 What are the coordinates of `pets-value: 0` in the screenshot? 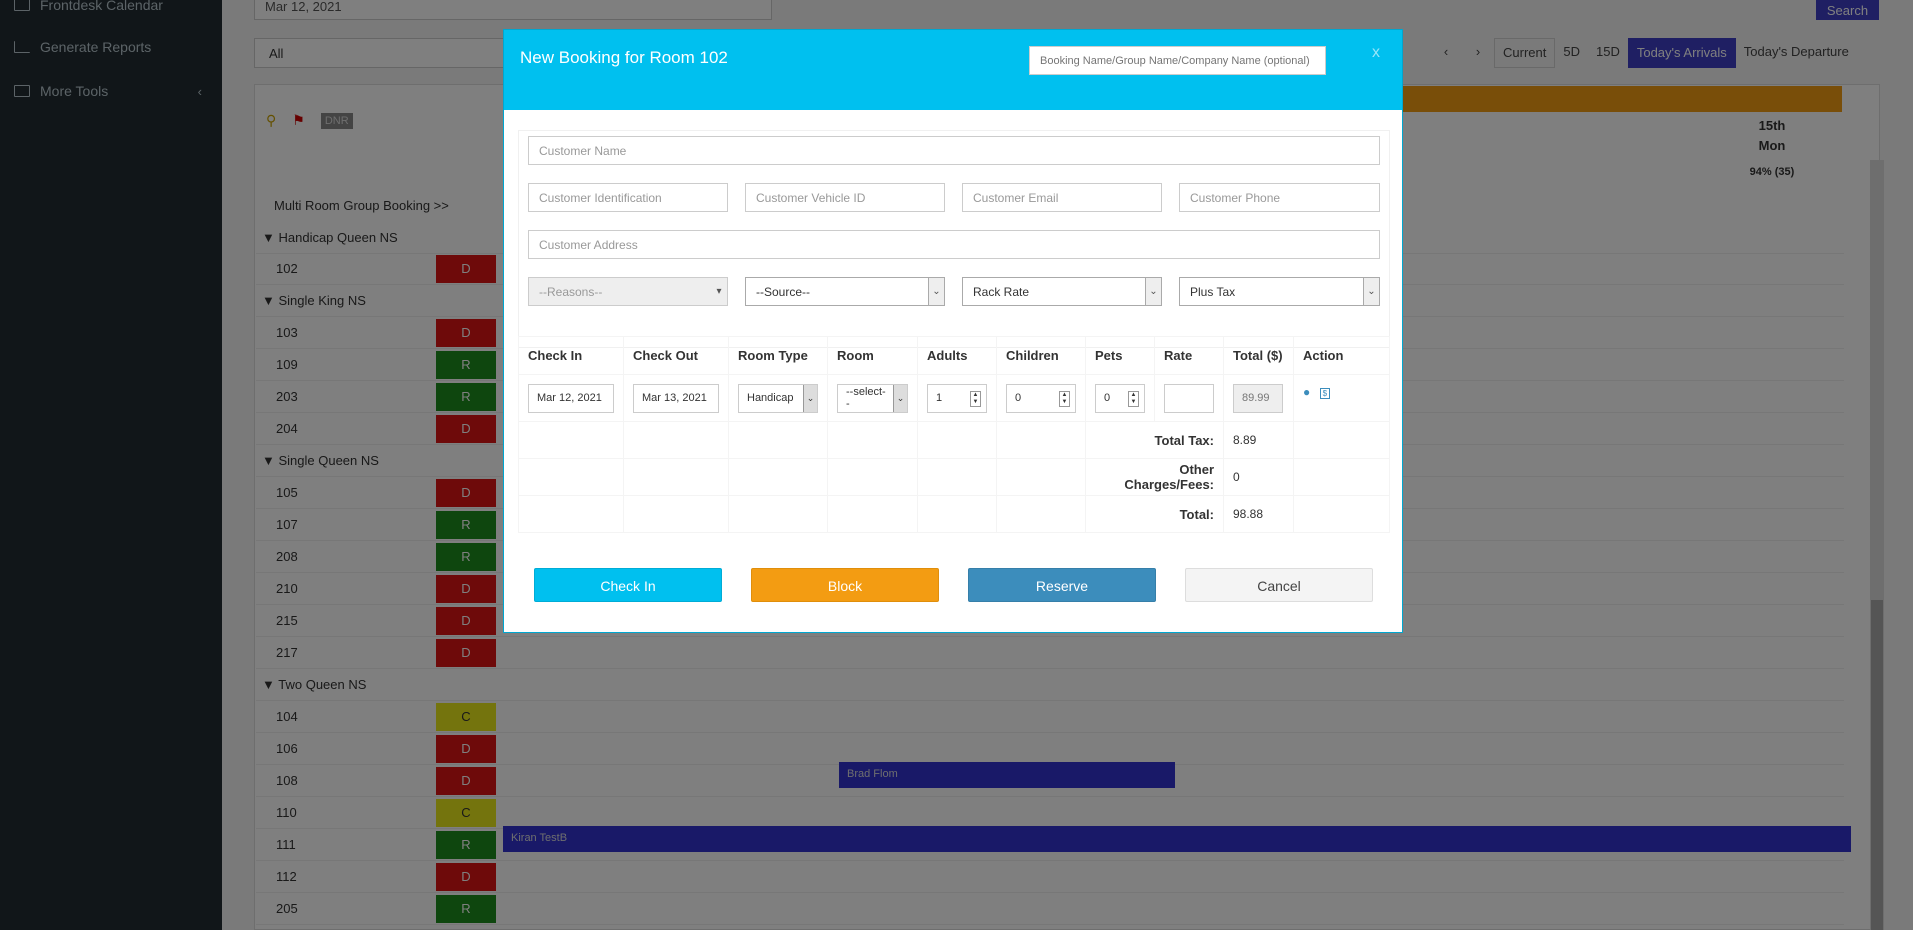 It's located at (1107, 398).